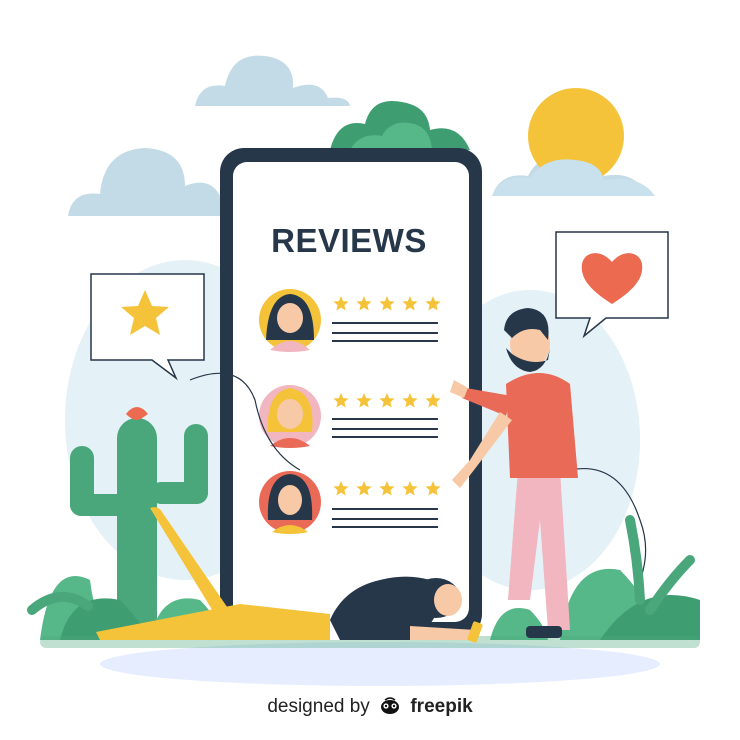 Image resolution: width=740 pixels, height=740 pixels. Describe the element at coordinates (272, 80) in the screenshot. I see `cloud-top` at that location.